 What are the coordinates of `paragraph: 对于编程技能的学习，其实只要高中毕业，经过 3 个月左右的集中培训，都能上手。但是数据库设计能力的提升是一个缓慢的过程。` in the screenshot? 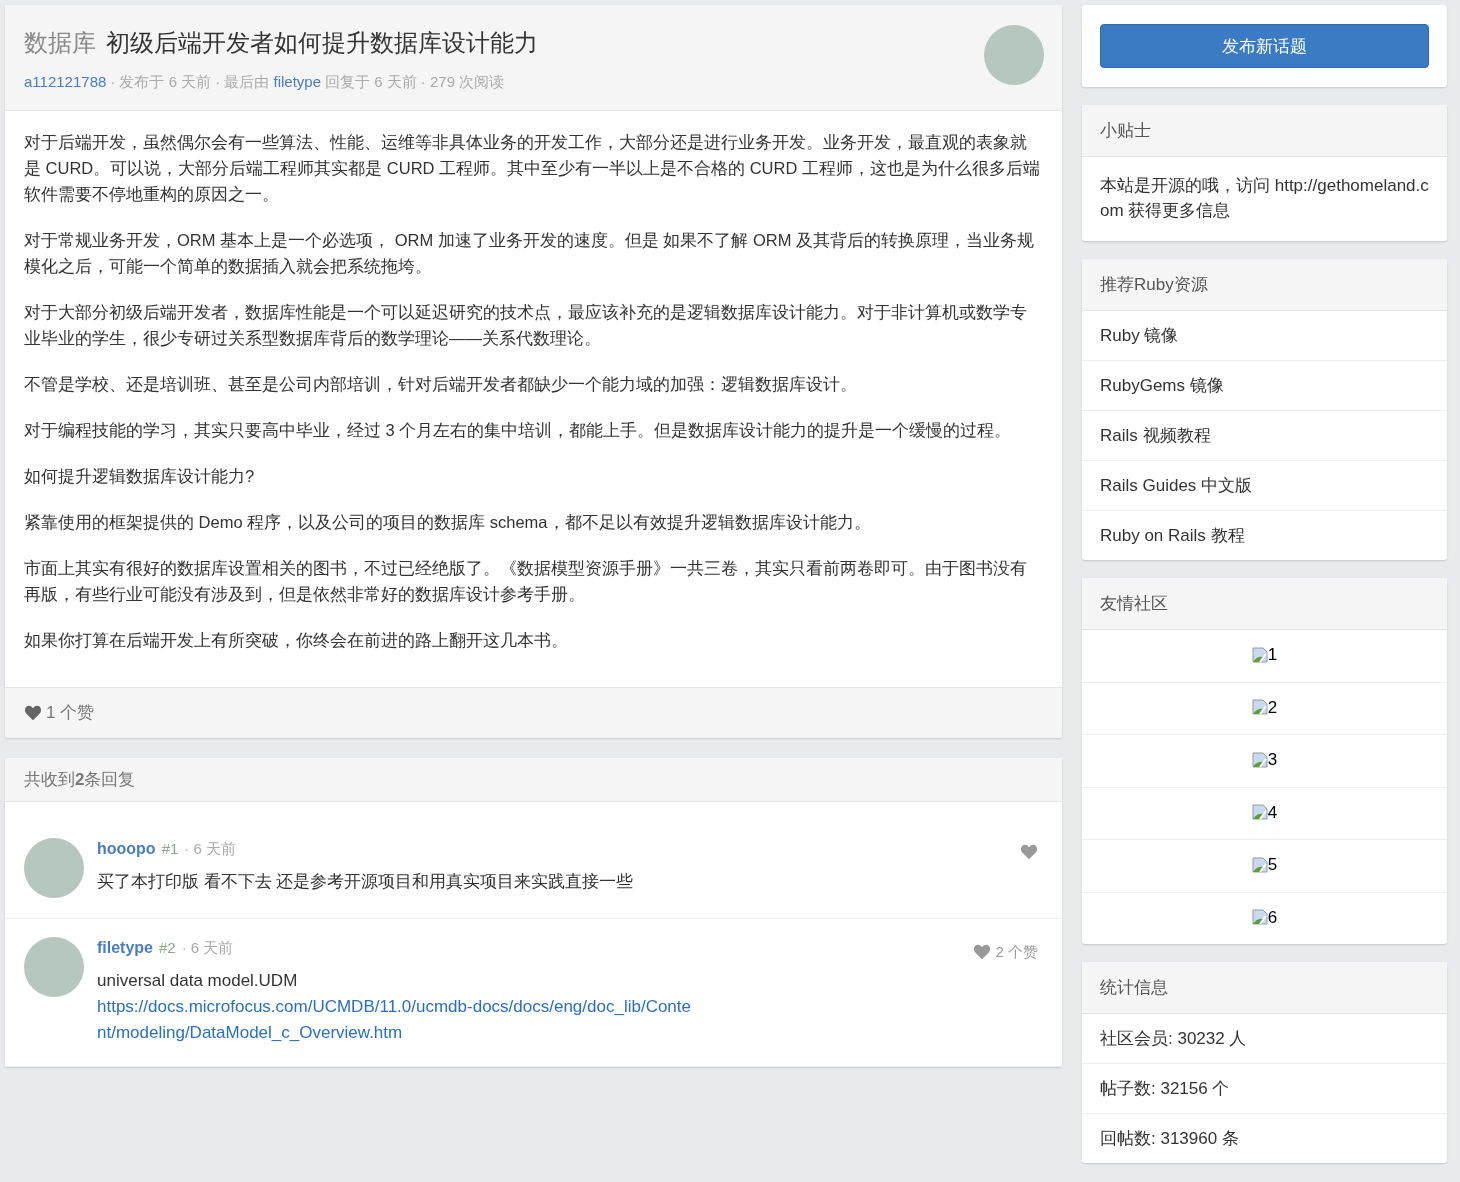 It's located at (518, 430).